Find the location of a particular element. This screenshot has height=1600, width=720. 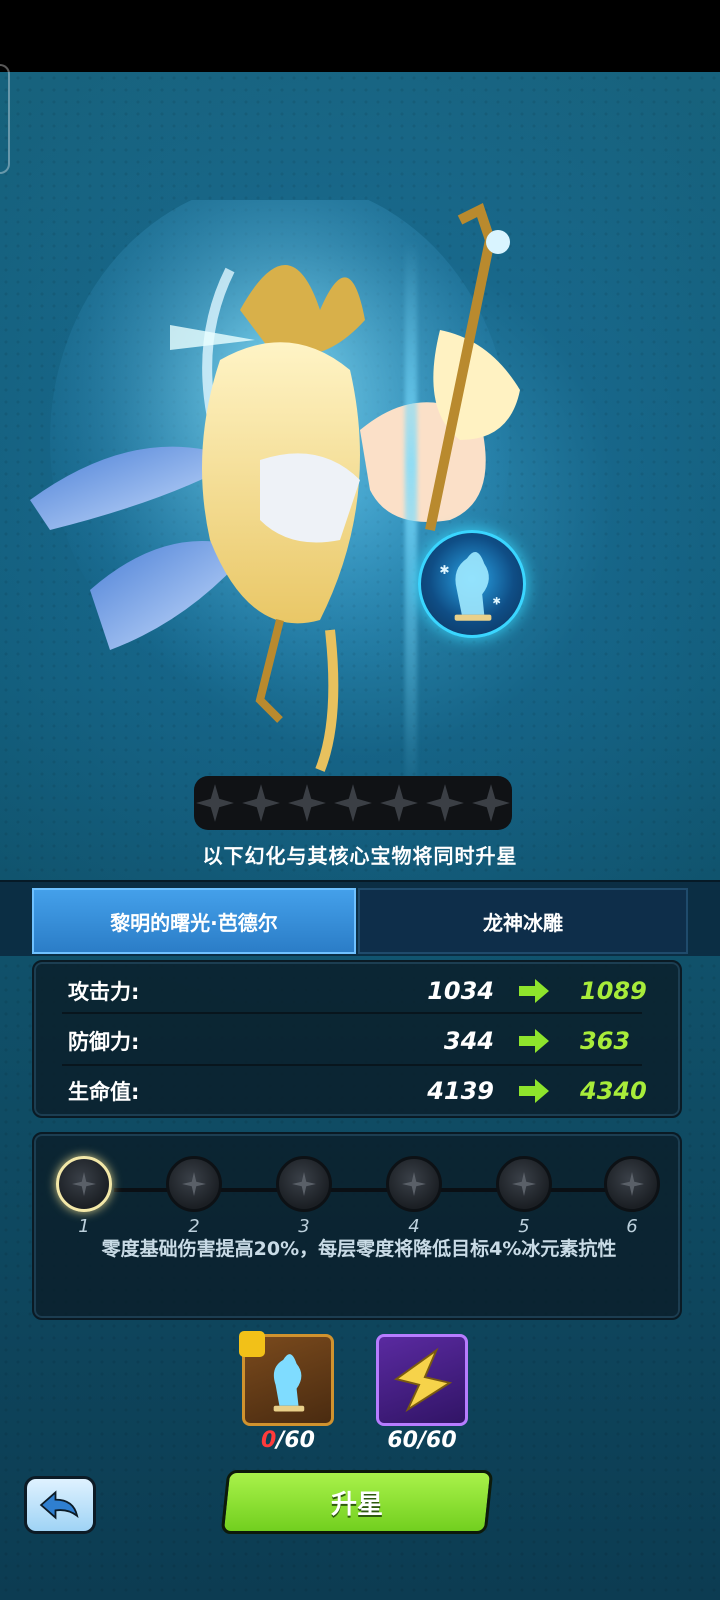

back-arrow-icon is located at coordinates (59, 1505).